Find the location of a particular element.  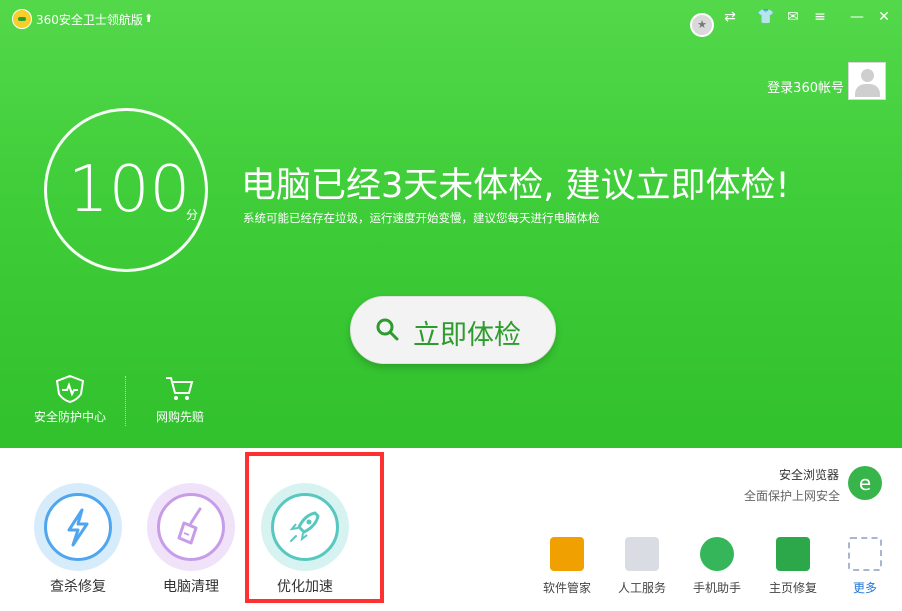

home-repair-icon is located at coordinates (793, 554).